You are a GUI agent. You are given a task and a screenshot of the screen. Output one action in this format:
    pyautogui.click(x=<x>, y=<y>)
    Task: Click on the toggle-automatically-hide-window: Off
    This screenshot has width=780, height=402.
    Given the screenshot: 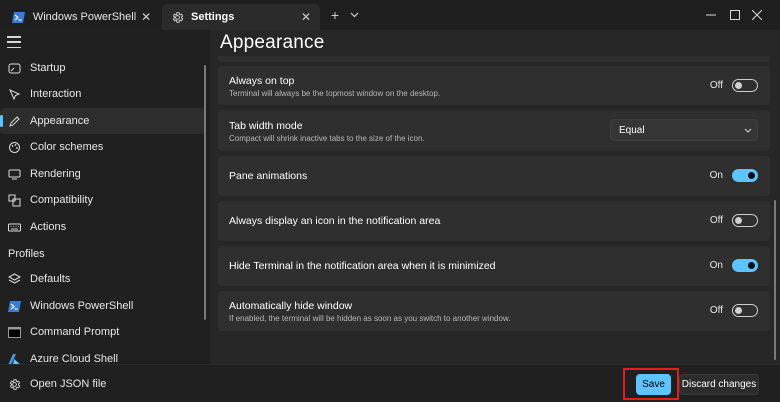 What is the action you would take?
    pyautogui.click(x=734, y=310)
    